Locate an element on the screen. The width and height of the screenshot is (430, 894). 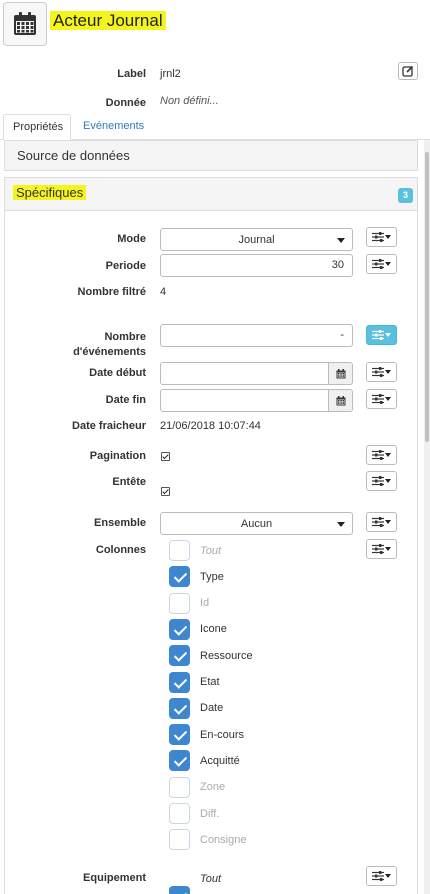
specifics-count-badge: 3 is located at coordinates (406, 195).